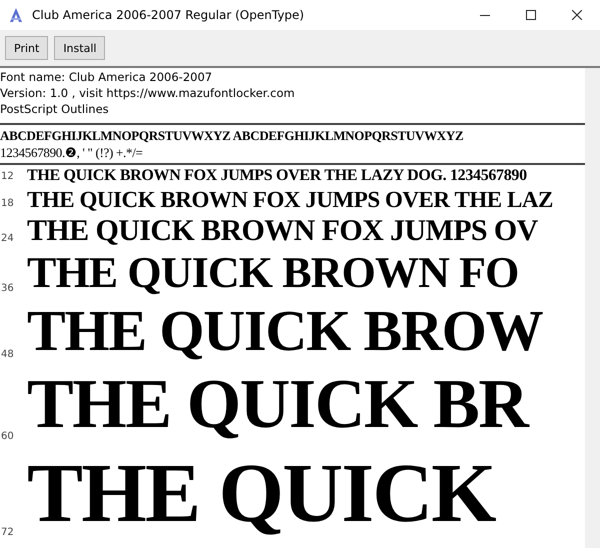  What do you see at coordinates (7, 533) in the screenshot?
I see `point-size-label: 72` at bounding box center [7, 533].